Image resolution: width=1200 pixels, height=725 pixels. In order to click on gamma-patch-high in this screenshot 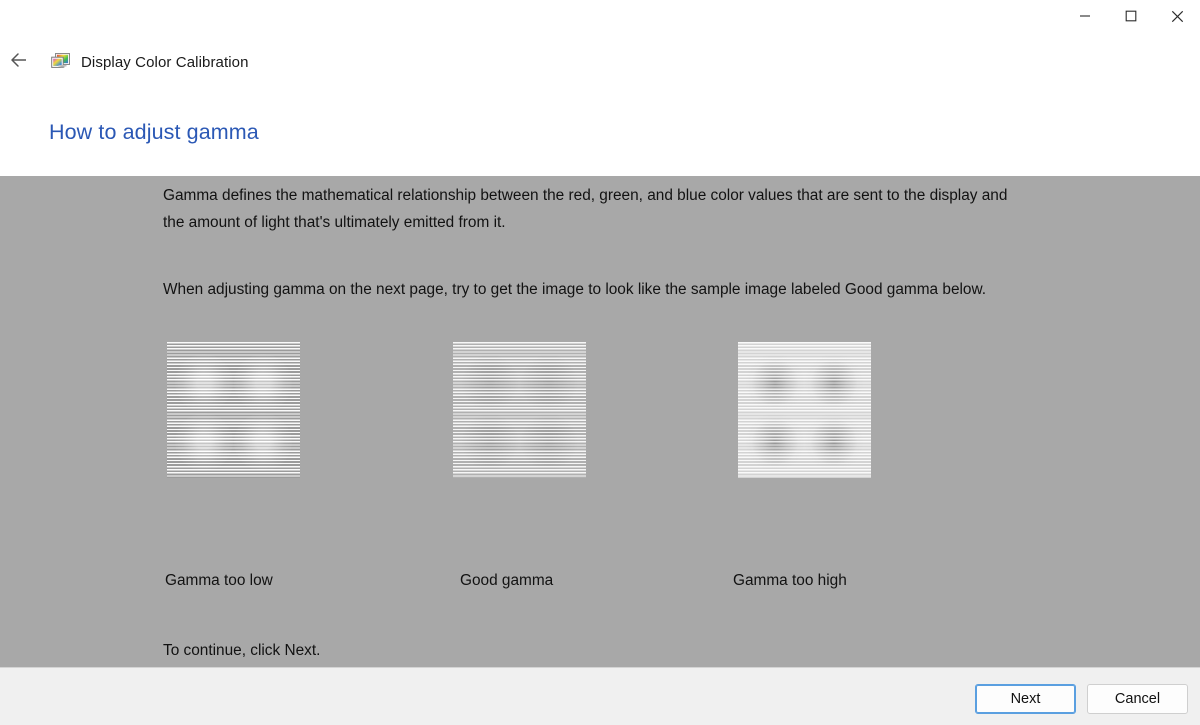, I will do `click(804, 410)`.